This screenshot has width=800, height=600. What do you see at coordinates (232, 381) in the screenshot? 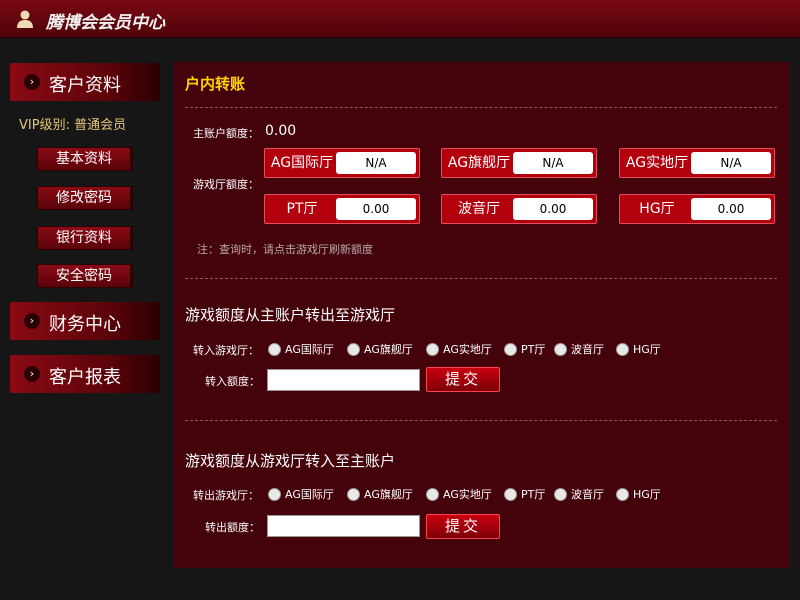
I see `transfer-in-amount-label: 转入额度：` at bounding box center [232, 381].